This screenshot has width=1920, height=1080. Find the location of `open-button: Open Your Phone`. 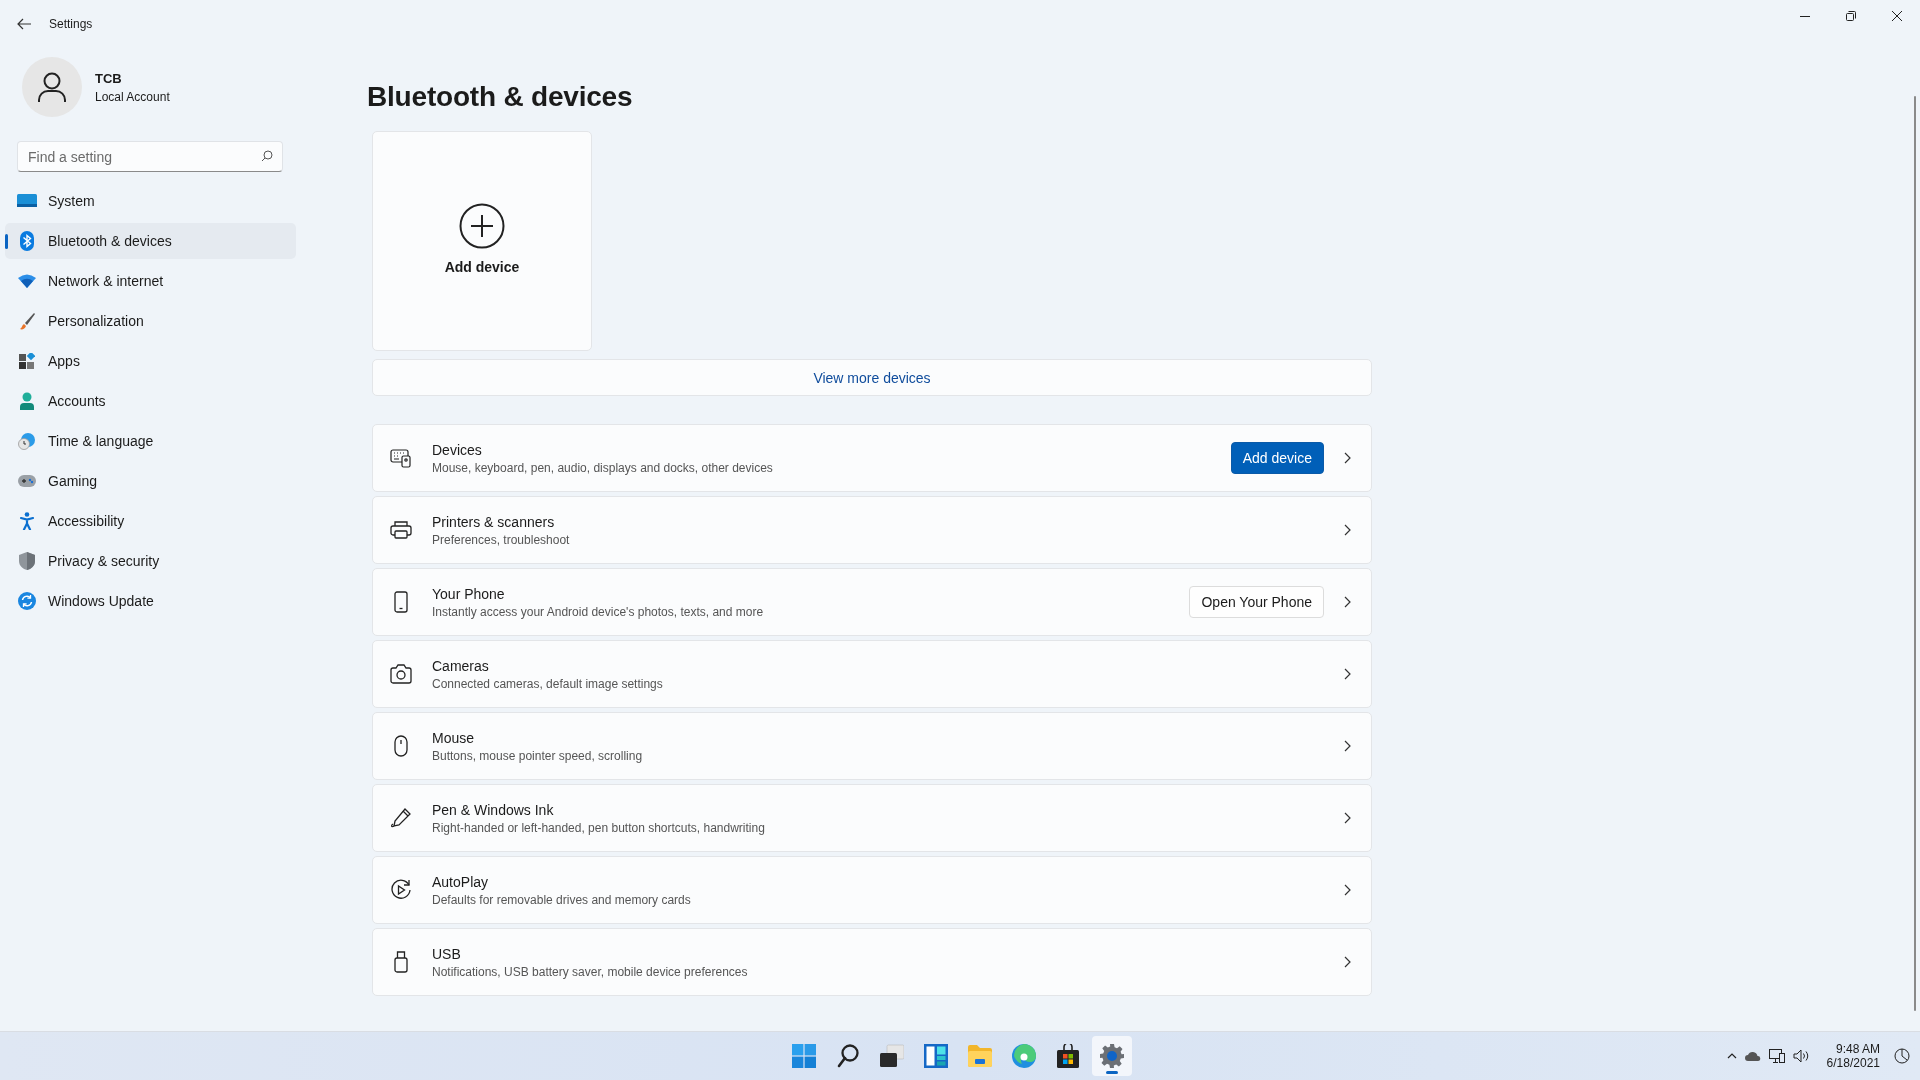

open-button: Open Your Phone is located at coordinates (1256, 602).